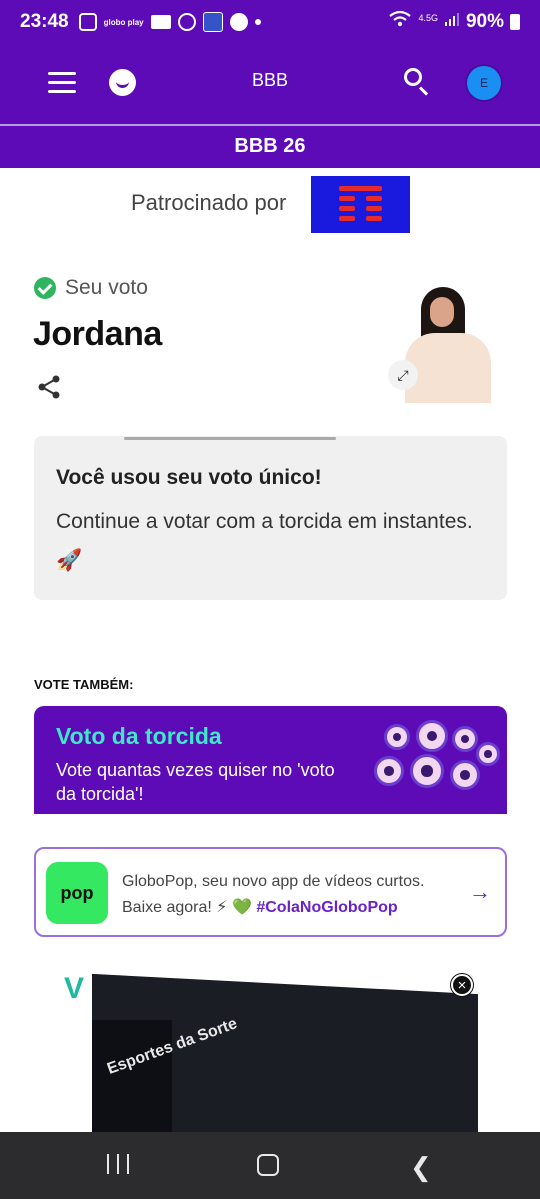 This screenshot has width=540, height=1199. I want to click on check-circle-icon, so click(45, 288).